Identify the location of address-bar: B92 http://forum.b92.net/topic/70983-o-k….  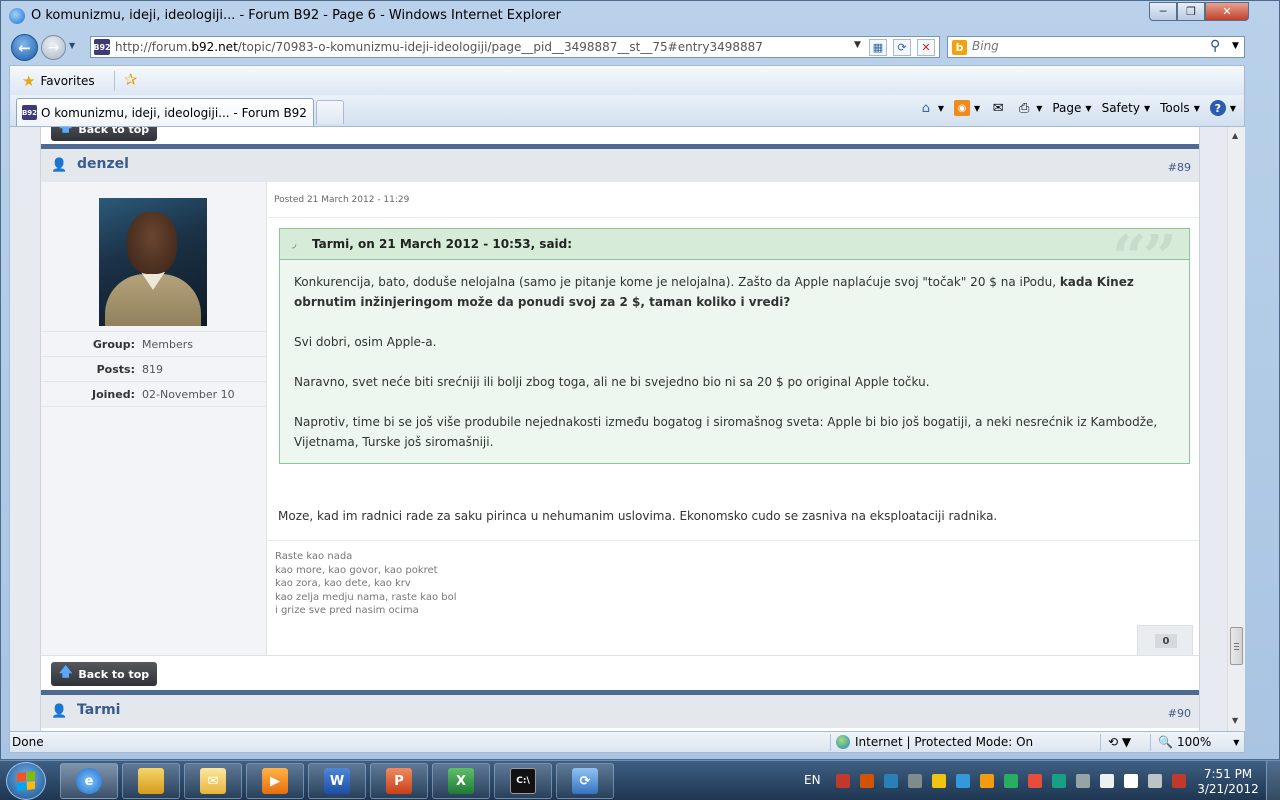
(515, 47).